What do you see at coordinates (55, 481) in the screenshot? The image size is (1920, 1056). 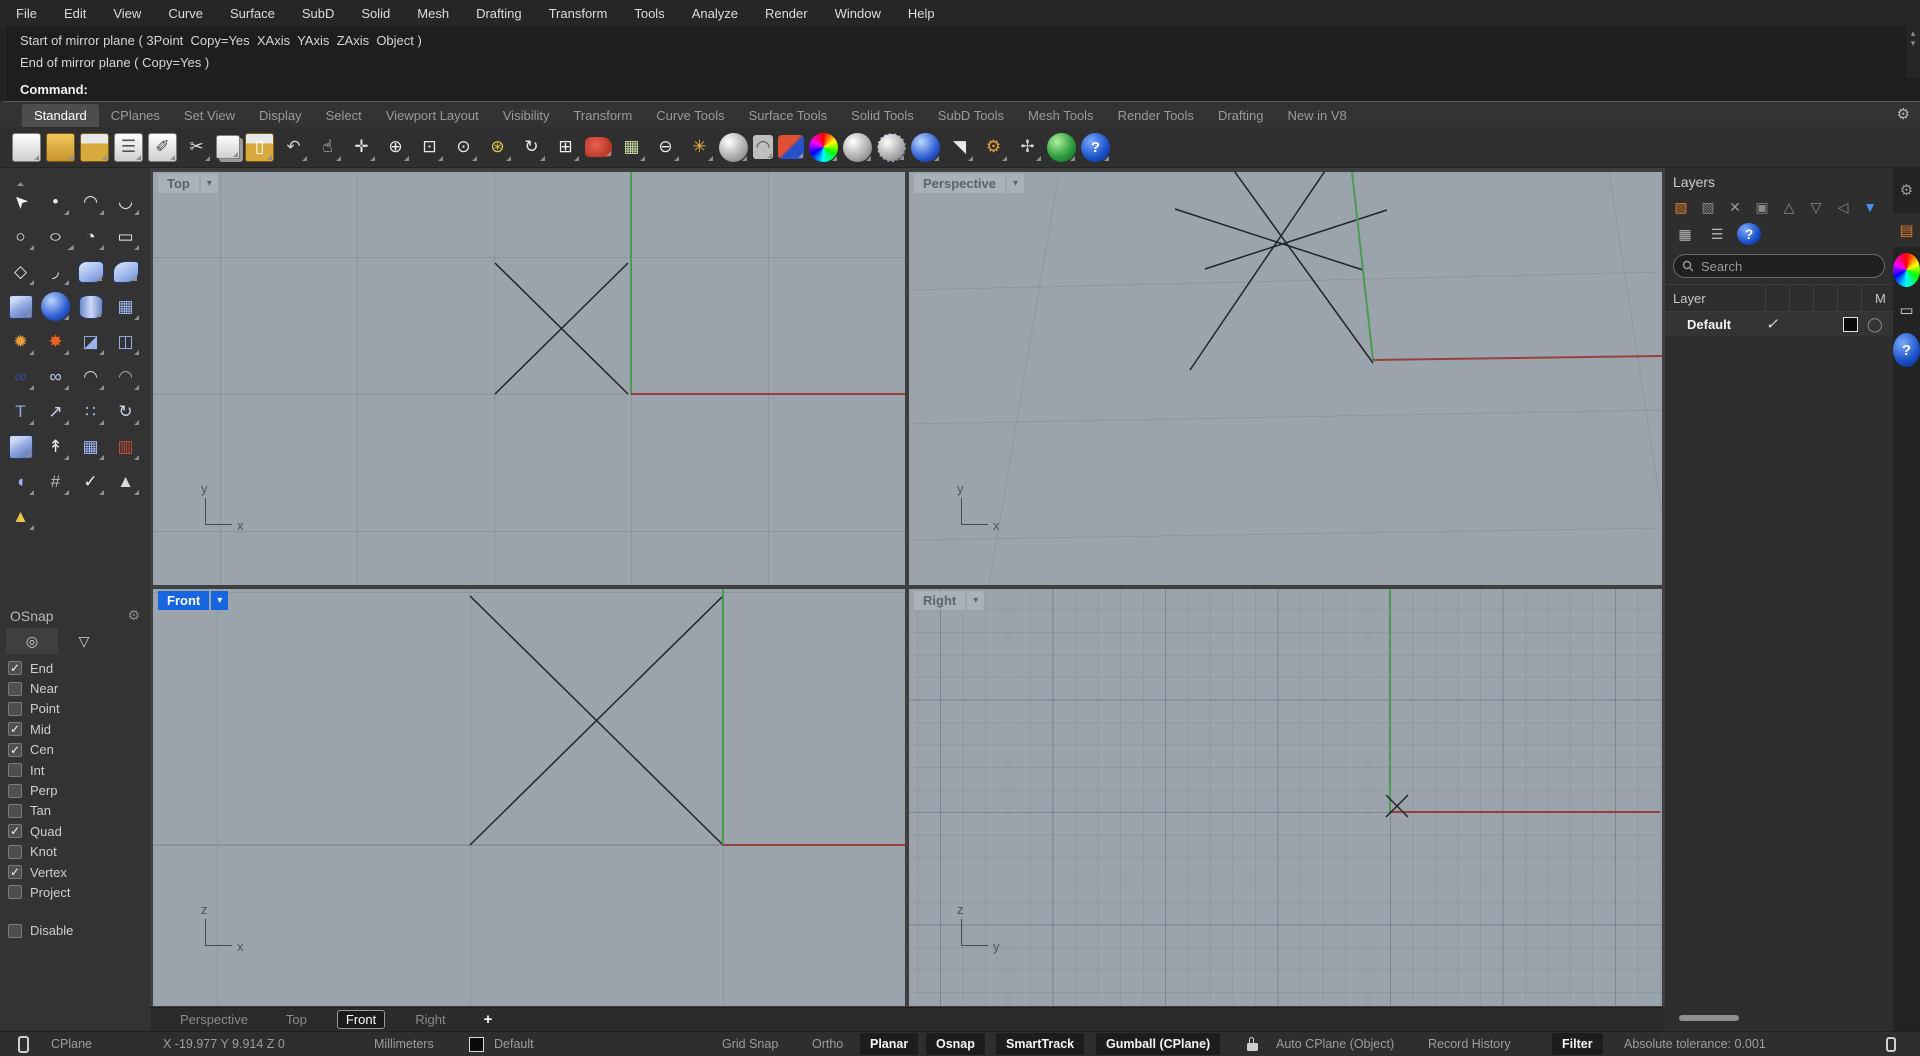 I see `curve-network-icon: #` at bounding box center [55, 481].